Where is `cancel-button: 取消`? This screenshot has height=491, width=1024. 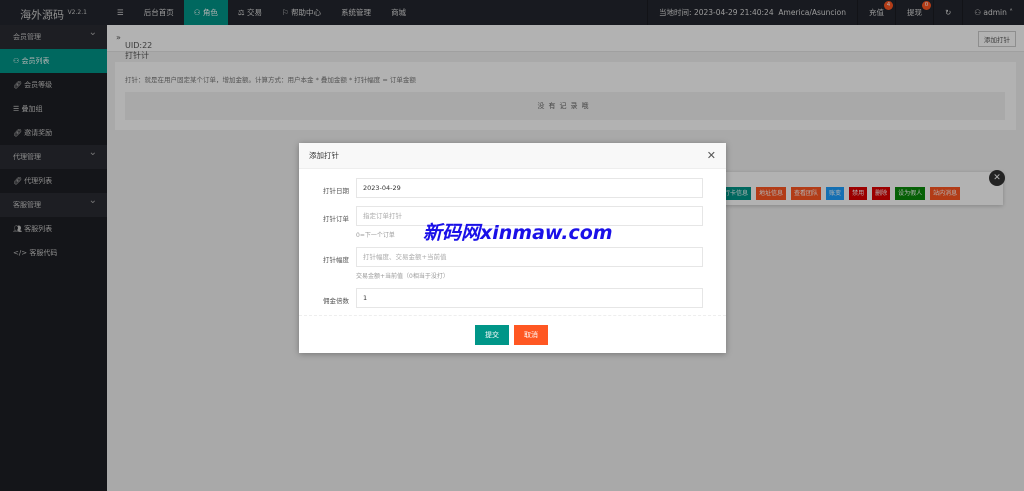 cancel-button: 取消 is located at coordinates (531, 335).